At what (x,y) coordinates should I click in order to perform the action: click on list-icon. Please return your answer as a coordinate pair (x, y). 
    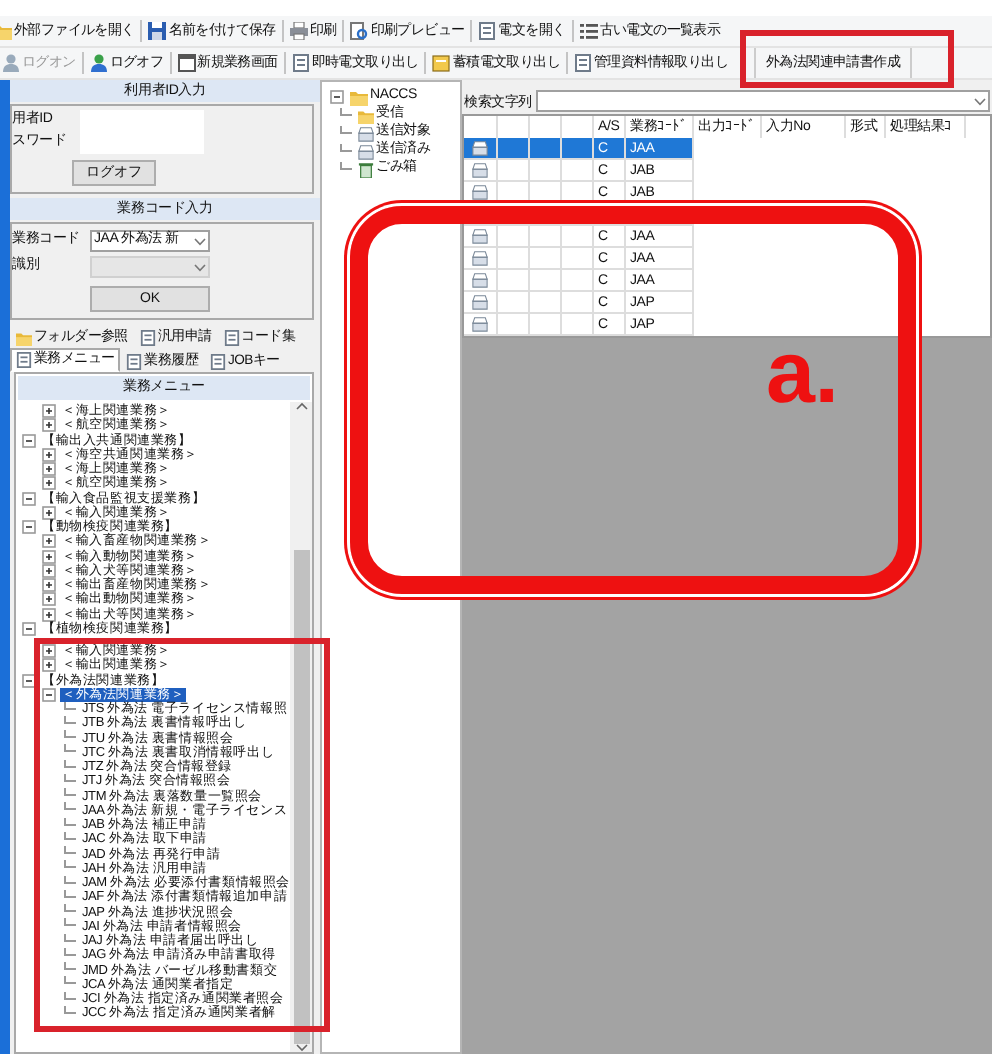
    Looking at the image, I should click on (588, 31).